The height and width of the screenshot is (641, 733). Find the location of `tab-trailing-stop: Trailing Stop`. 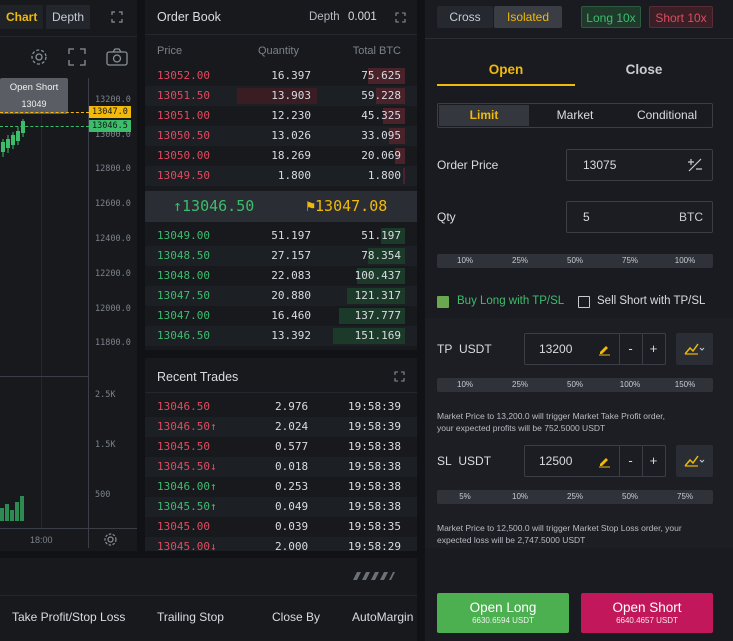

tab-trailing-stop: Trailing Stop is located at coordinates (190, 617).